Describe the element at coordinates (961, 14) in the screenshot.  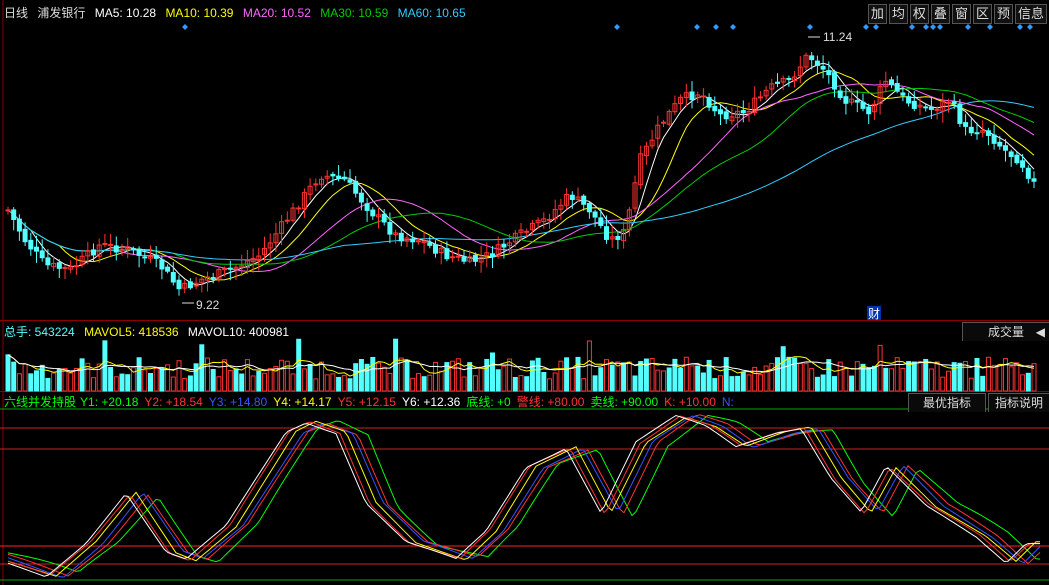
I see `toolbar-window-button: 窗` at that location.